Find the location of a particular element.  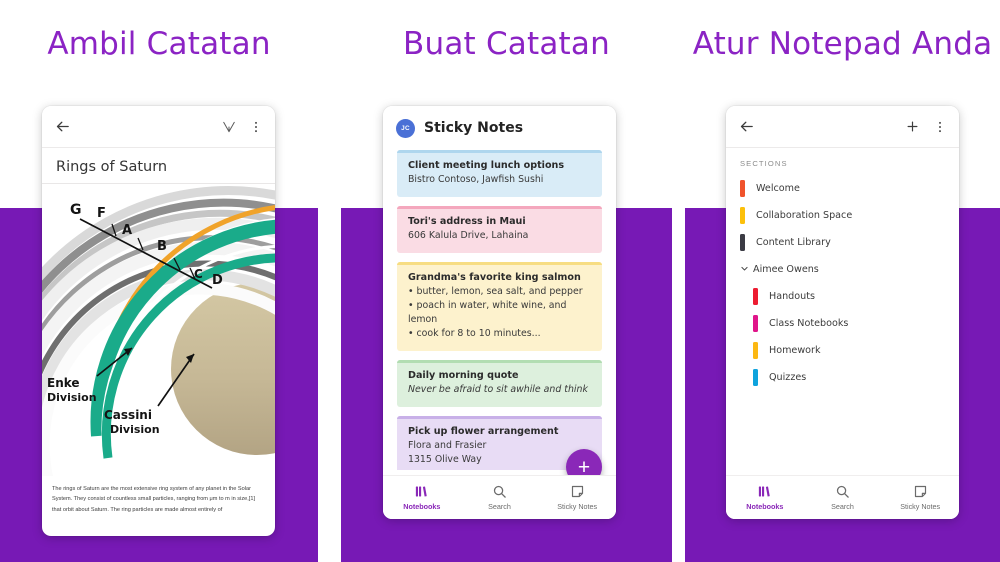

section-name: Content Library is located at coordinates (793, 242).